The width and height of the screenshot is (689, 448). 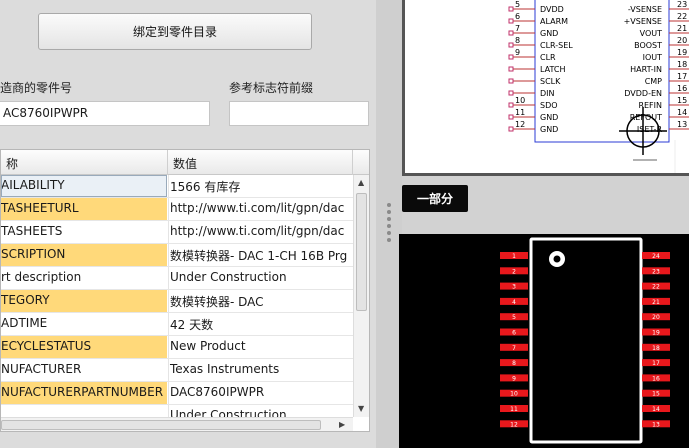 I want to click on pin-name: +VSENSE, so click(x=643, y=21).